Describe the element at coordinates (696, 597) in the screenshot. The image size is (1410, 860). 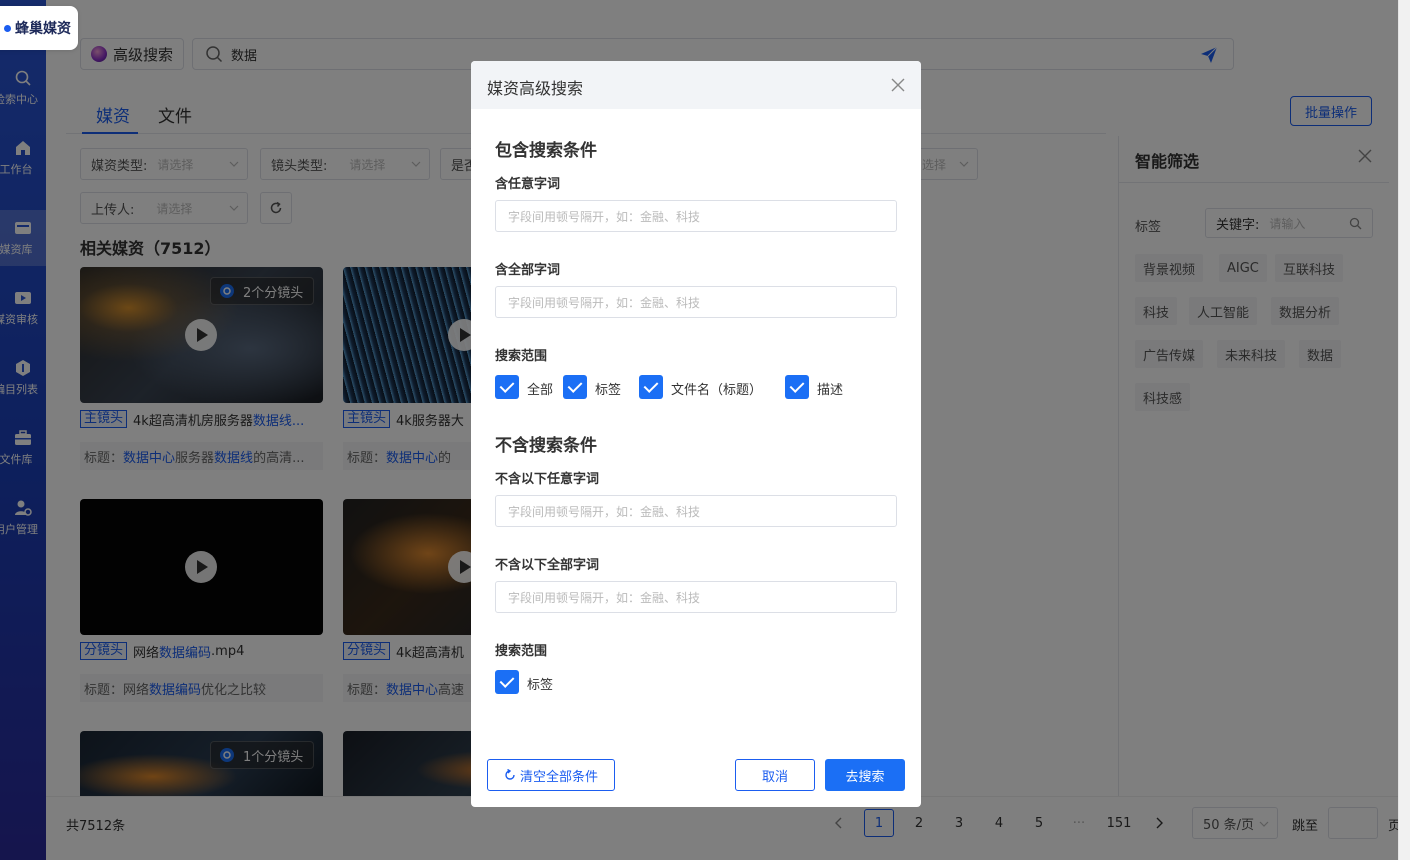
I see `exclude-all-input: 字段间用顿号隔开，如：金融、科技` at that location.